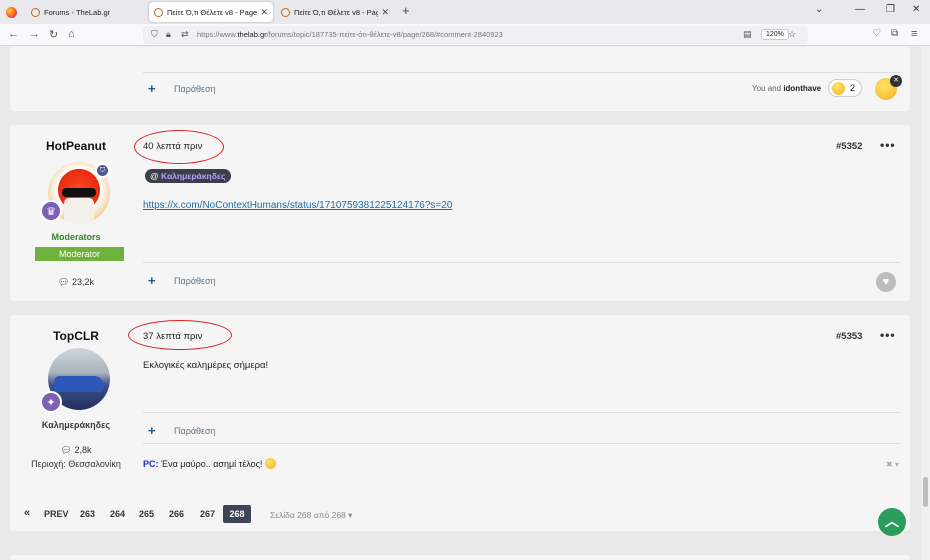 The image size is (930, 560). What do you see at coordinates (76, 450) in the screenshot?
I see `post-count: 💬︎ 2,8k` at bounding box center [76, 450].